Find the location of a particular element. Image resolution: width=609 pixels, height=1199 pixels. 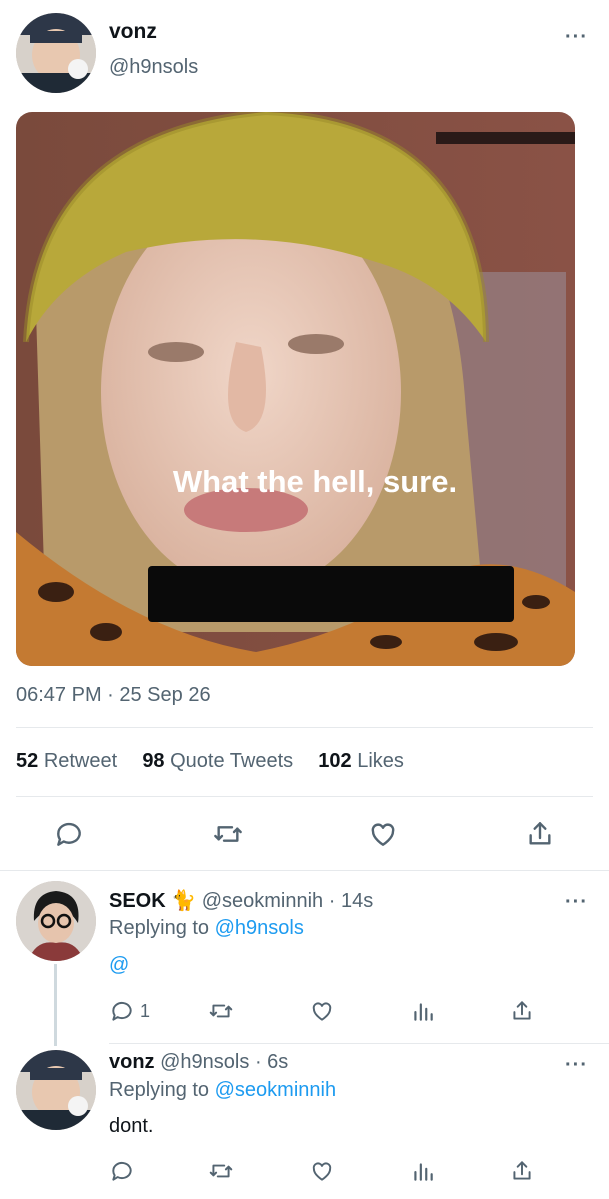

replying-to-link: @seokminnih is located at coordinates (275, 1090).